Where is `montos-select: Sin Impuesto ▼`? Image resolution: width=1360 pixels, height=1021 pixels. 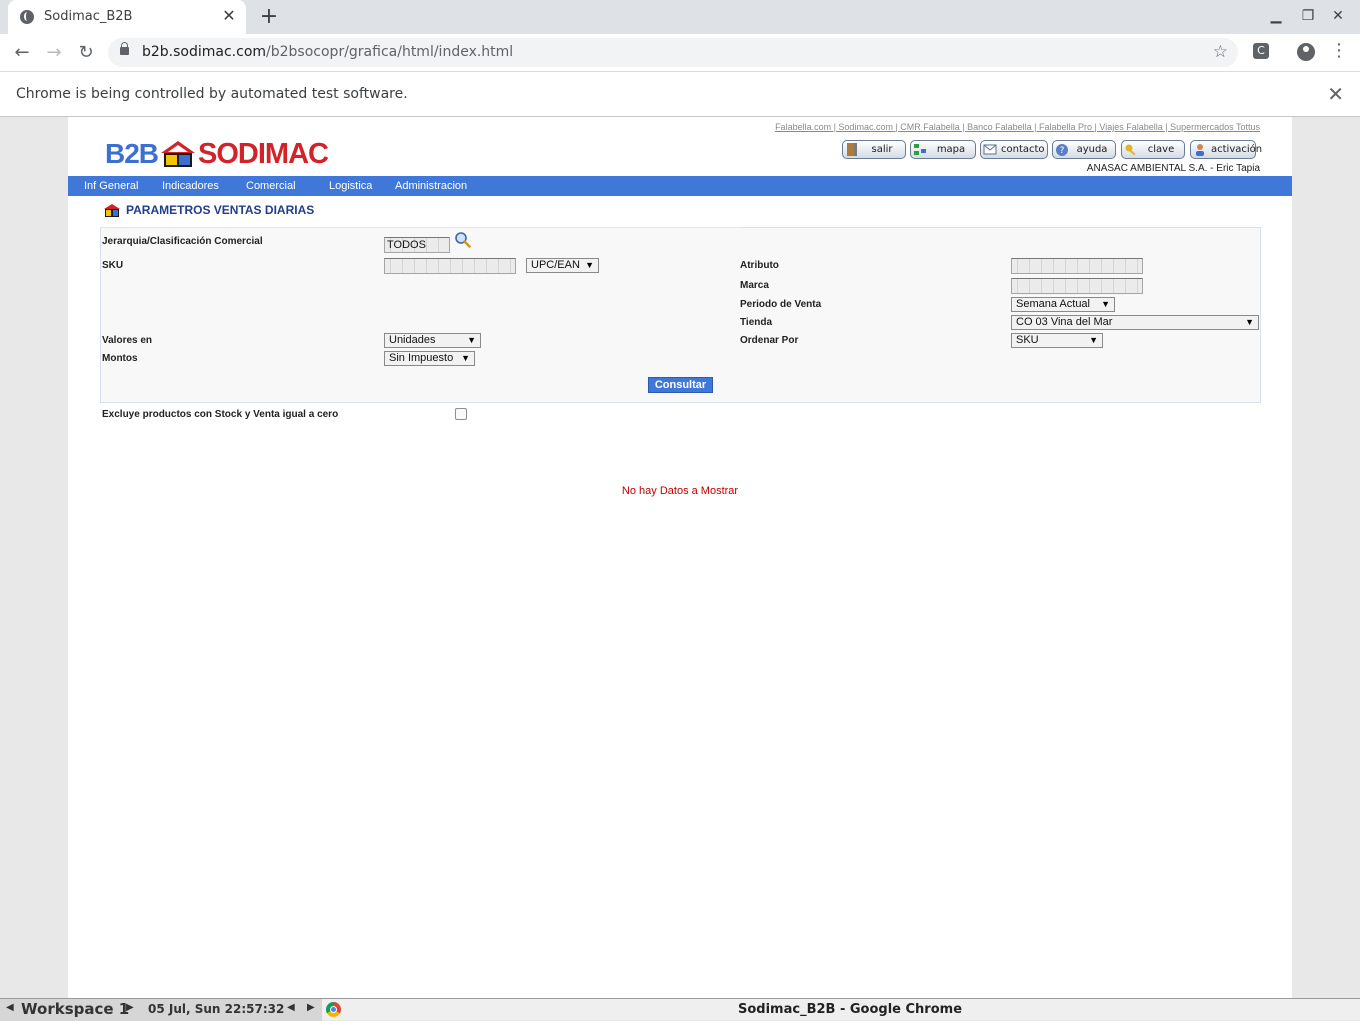 montos-select: Sin Impuesto ▼ is located at coordinates (429, 358).